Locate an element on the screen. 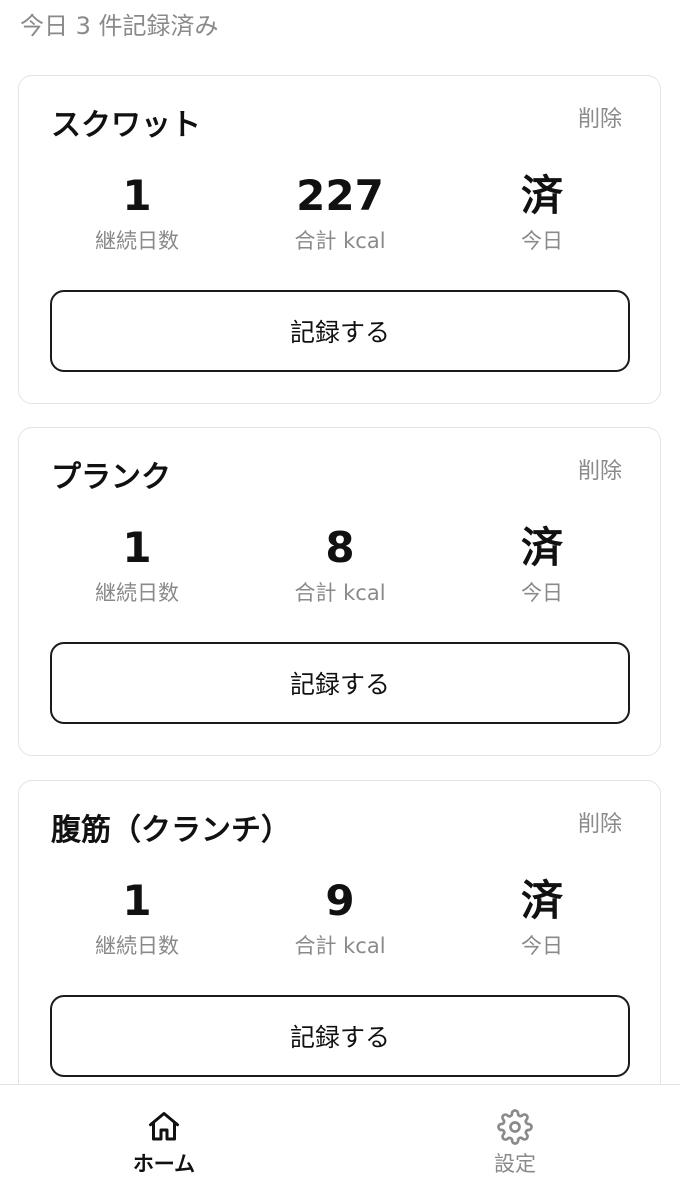 The height and width of the screenshot is (1200, 680). bottom-tab-bar: ホーム 設定 is located at coordinates (340, 1142).